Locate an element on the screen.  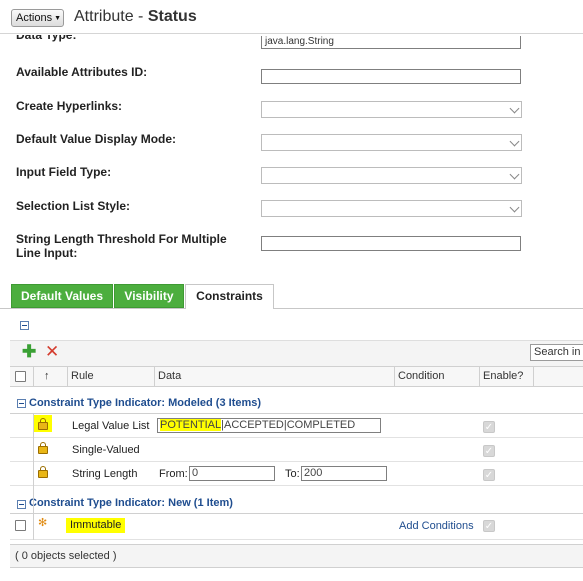
title-prefix: Attribute - is located at coordinates (111, 16).